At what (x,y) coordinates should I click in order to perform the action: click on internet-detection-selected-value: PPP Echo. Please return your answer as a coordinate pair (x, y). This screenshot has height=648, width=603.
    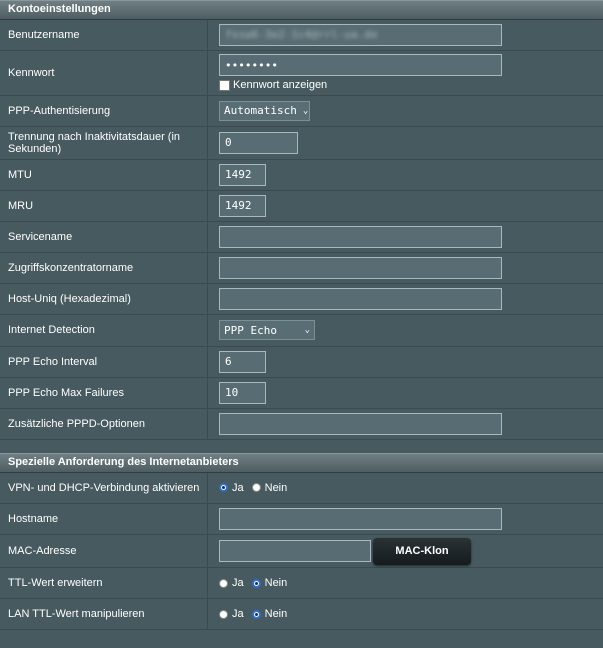
    Looking at the image, I should click on (250, 330).